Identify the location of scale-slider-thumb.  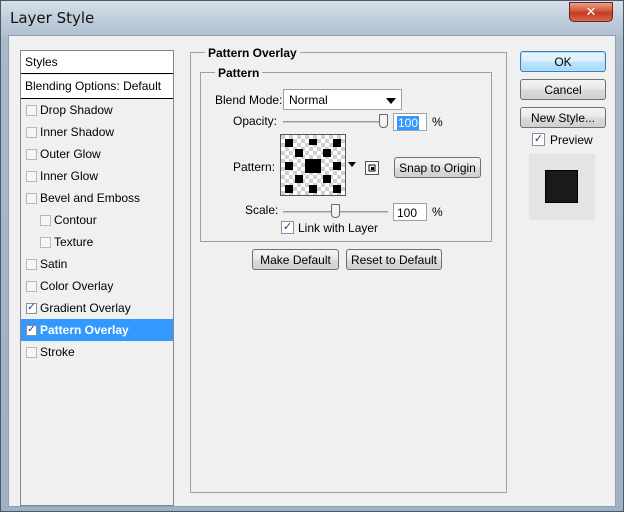
(335, 211).